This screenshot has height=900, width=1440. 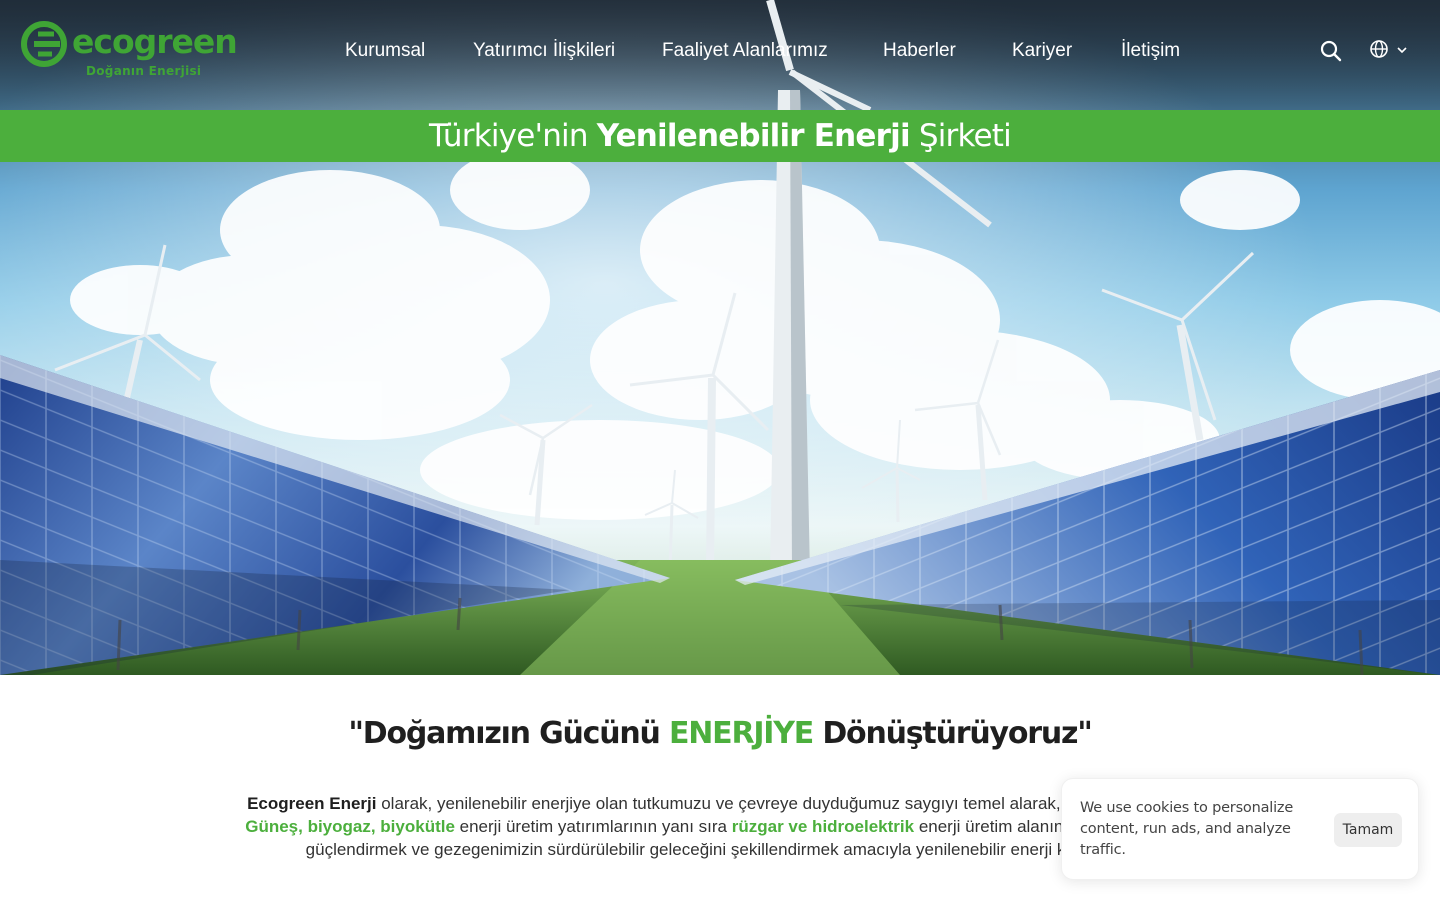 What do you see at coordinates (544, 51) in the screenshot?
I see `nav-item-investor-relations: Yatırımcı İlişkileri` at bounding box center [544, 51].